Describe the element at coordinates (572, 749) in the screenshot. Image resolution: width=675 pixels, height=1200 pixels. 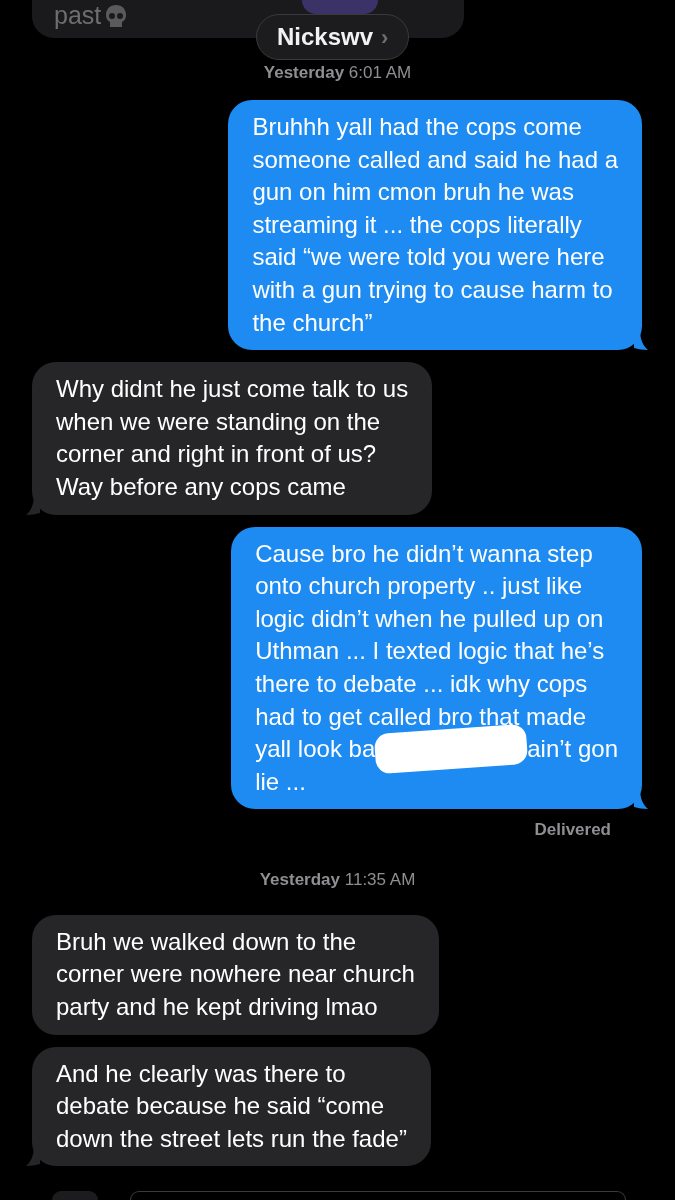
I see `message-text: ain’t gon` at that location.